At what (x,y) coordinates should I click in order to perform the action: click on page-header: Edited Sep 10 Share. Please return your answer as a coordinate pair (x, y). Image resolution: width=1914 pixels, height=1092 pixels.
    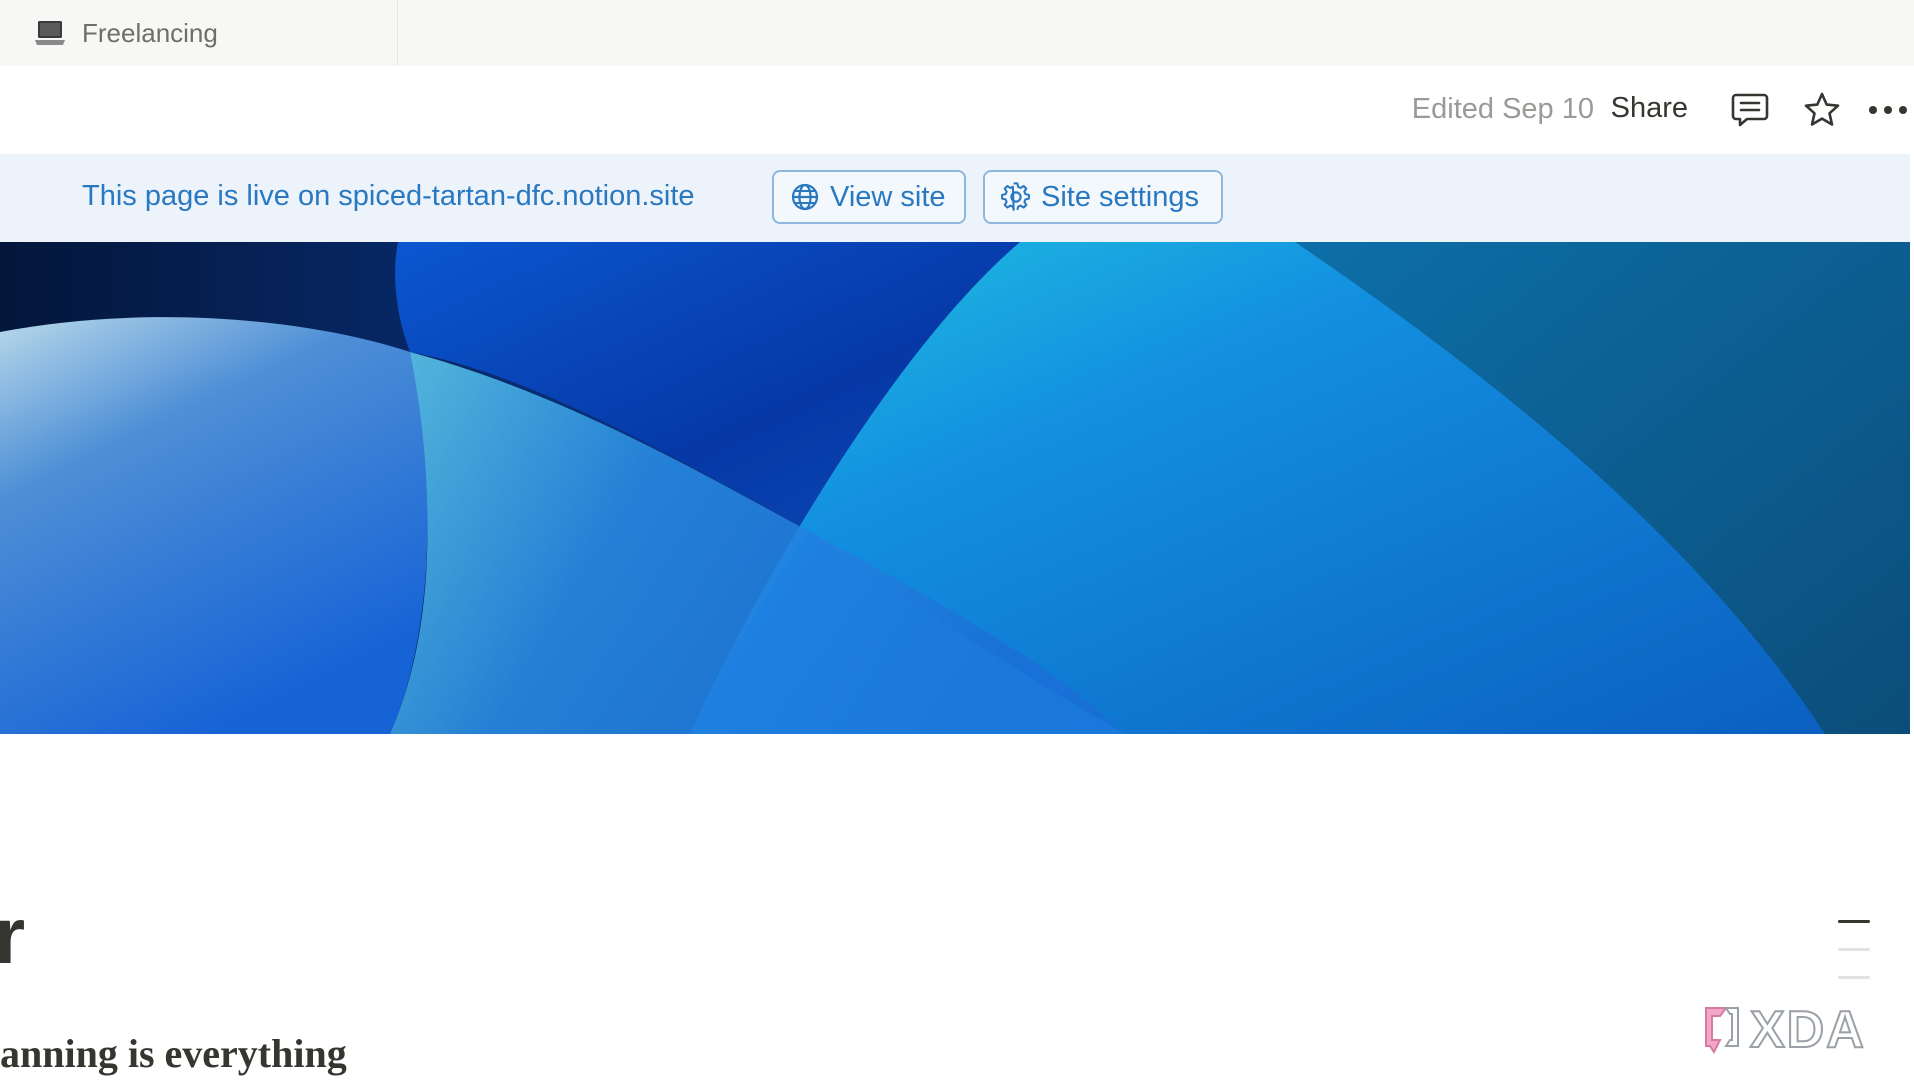
    Looking at the image, I should click on (957, 110).